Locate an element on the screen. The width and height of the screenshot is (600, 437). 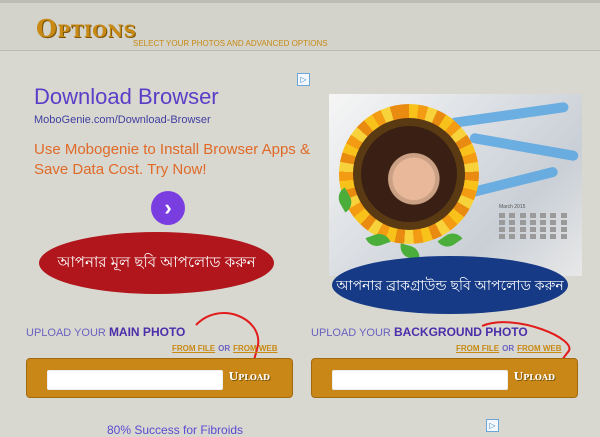
main-from-file-link: FROM FILE is located at coordinates (193, 348).